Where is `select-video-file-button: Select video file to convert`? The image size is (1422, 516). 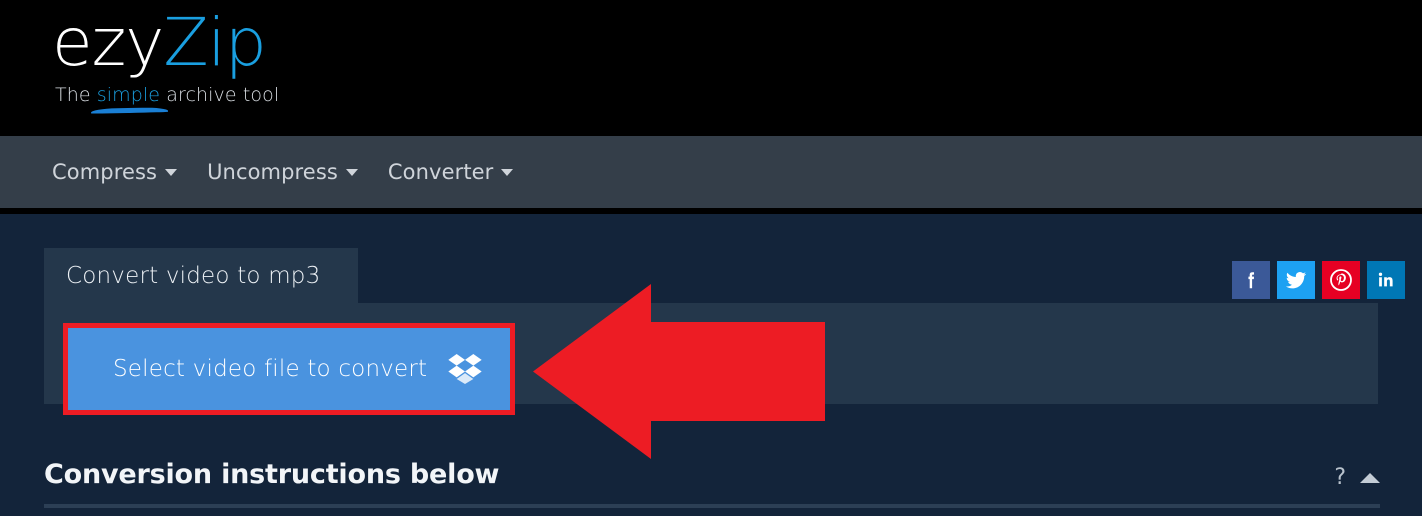
select-video-file-button: Select video file to convert is located at coordinates (289, 369).